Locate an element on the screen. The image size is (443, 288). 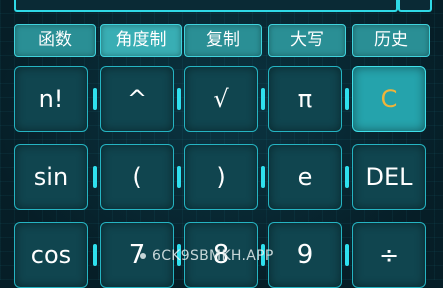
clear-key: C is located at coordinates (389, 99).